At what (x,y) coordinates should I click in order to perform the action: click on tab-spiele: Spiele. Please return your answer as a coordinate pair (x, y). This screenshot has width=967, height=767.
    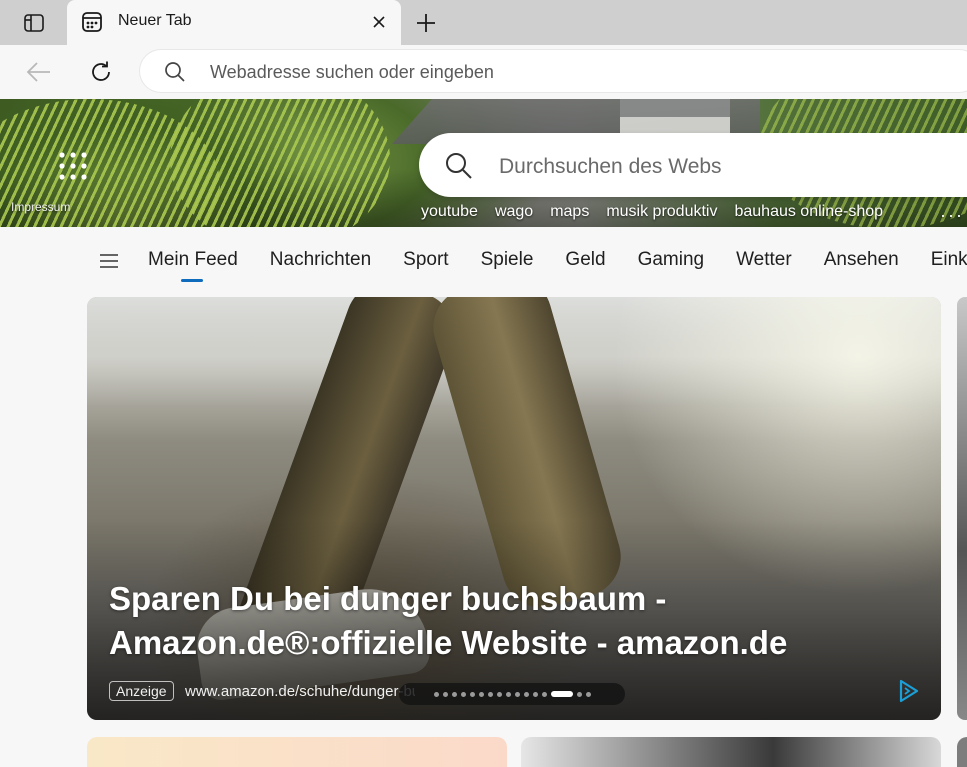
    Looking at the image, I should click on (507, 260).